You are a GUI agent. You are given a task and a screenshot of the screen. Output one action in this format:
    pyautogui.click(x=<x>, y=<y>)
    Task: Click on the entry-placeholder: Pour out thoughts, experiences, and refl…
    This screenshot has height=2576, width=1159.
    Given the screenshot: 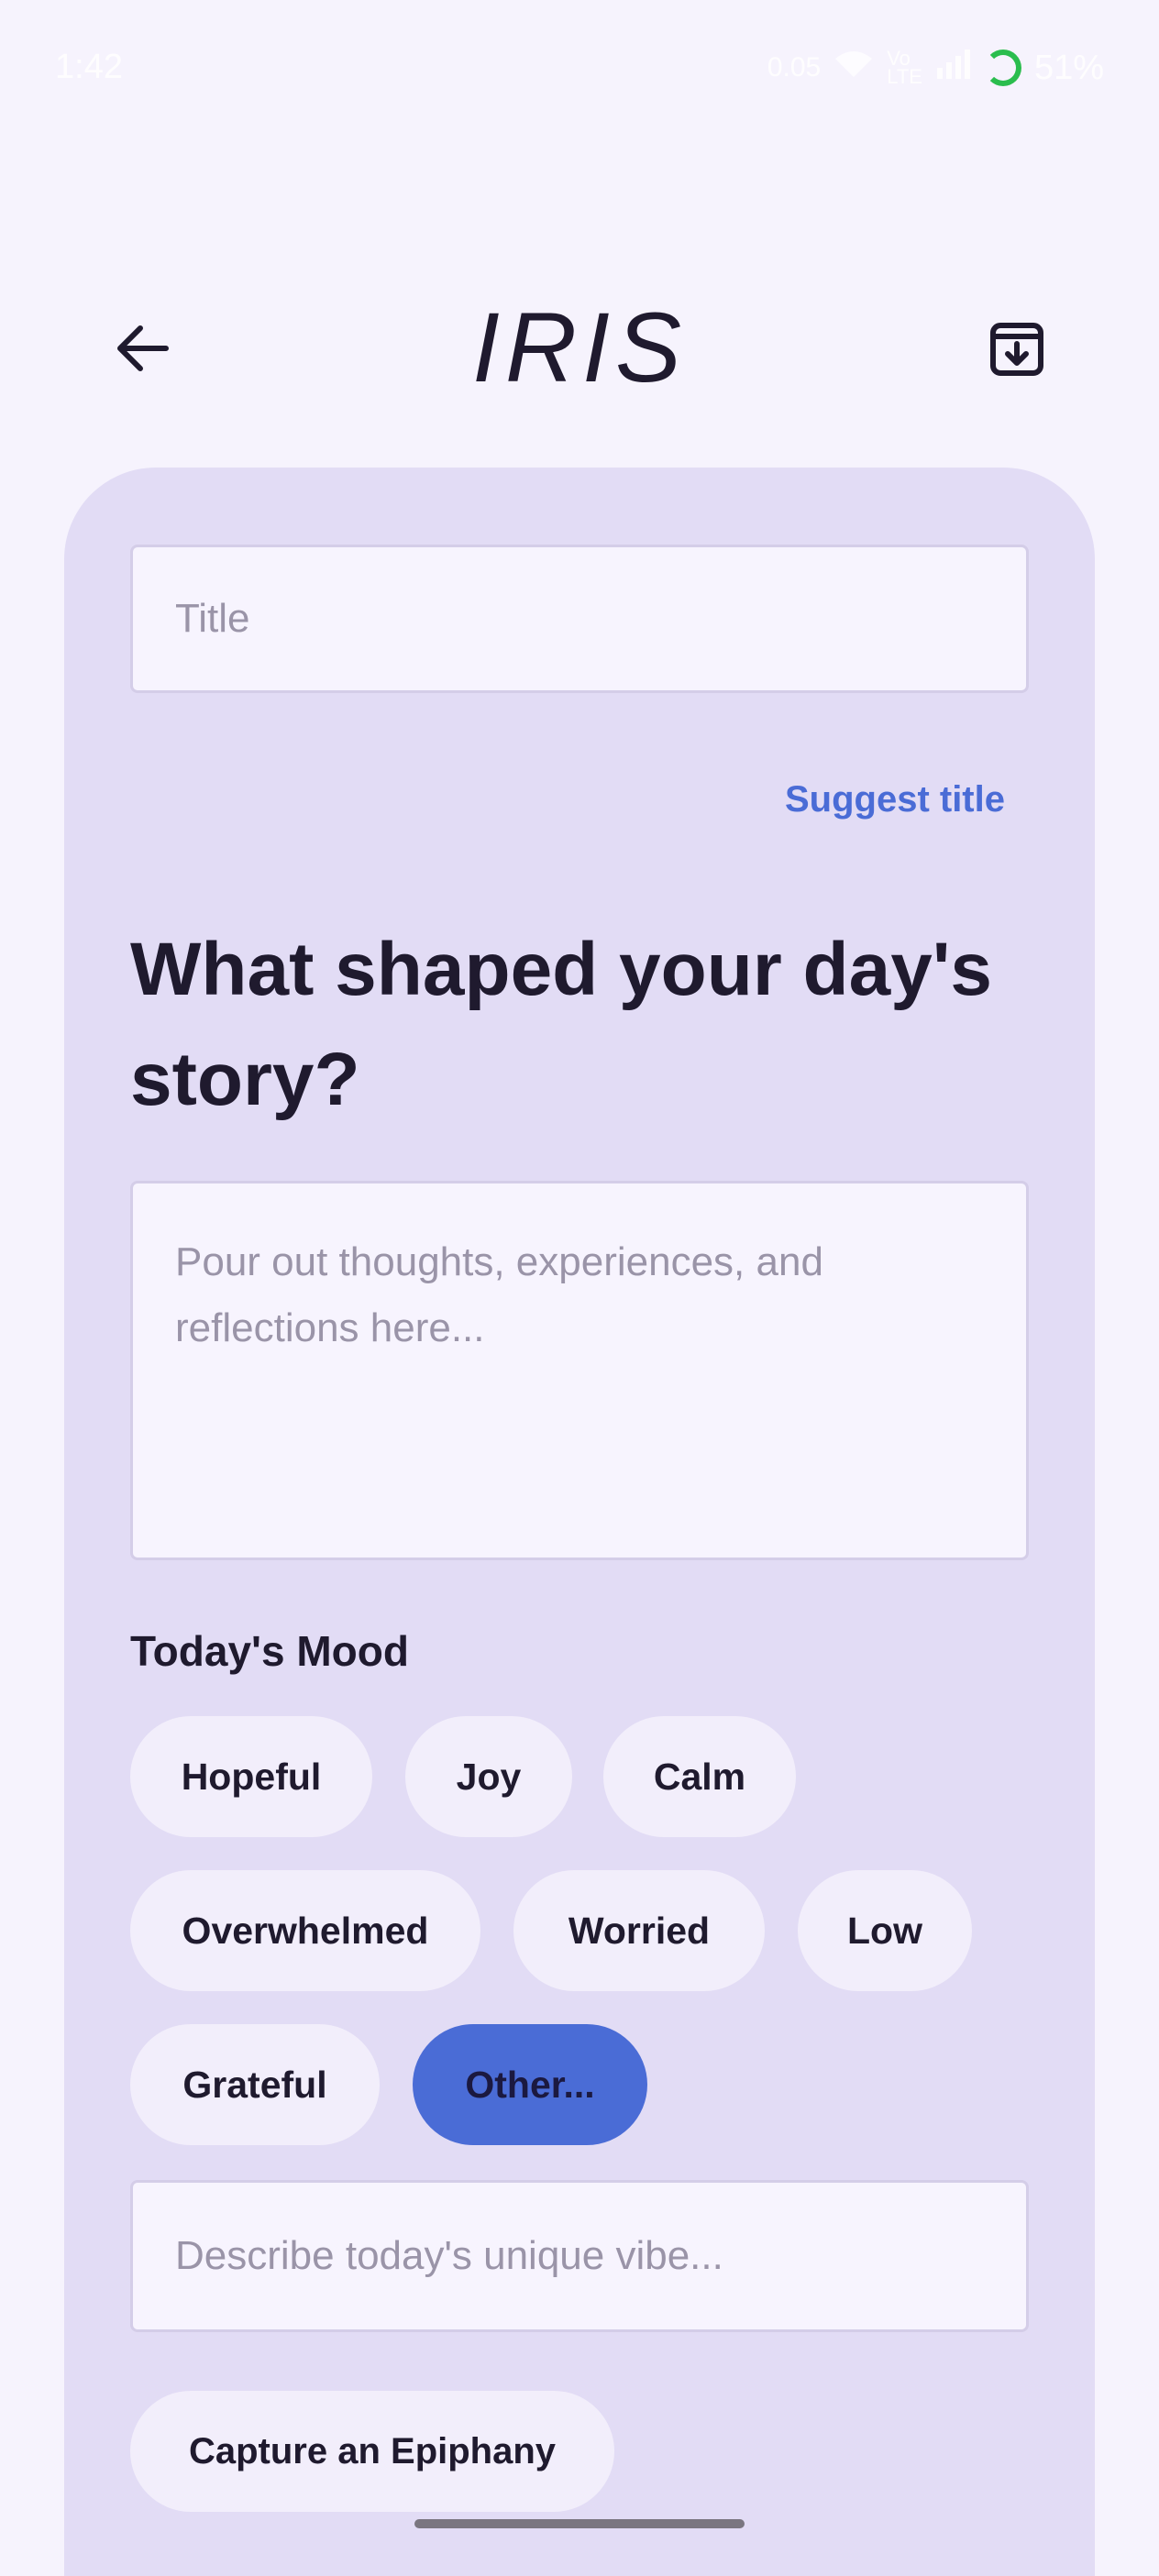 What is the action you would take?
    pyautogui.click(x=499, y=1294)
    